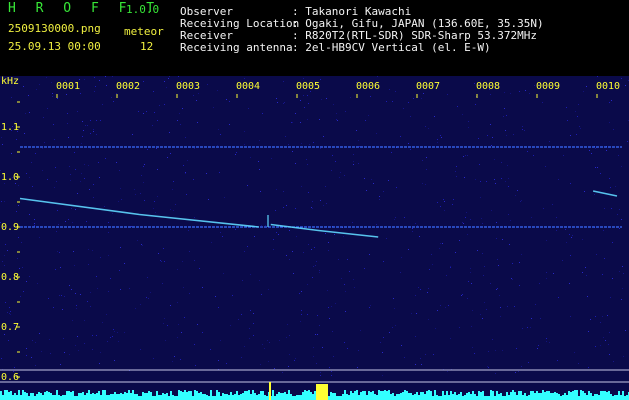 The width and height of the screenshot is (629, 400). I want to click on time-tick-label: 0002, so click(128, 86).